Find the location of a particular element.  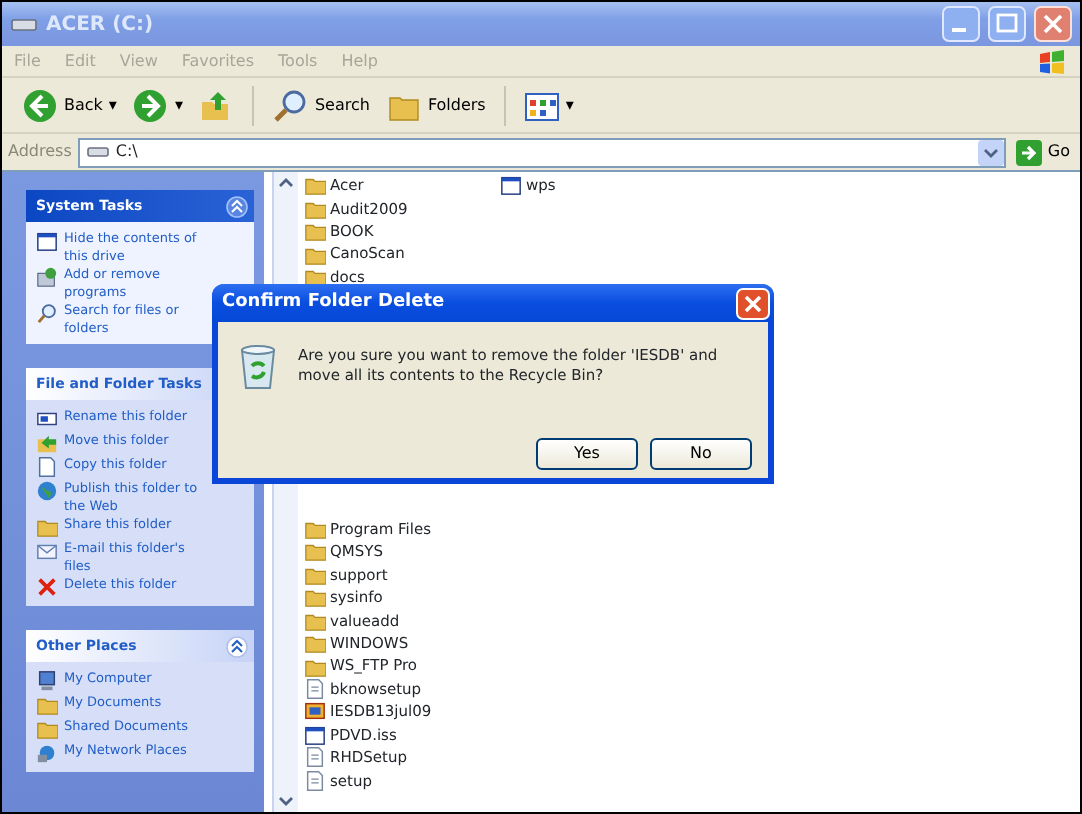

dialog-button: Yes is located at coordinates (587, 454).